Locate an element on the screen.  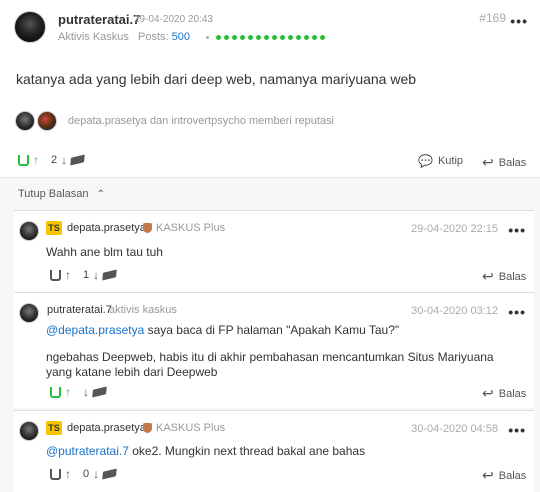
user-avatar is located at coordinates (30, 27).